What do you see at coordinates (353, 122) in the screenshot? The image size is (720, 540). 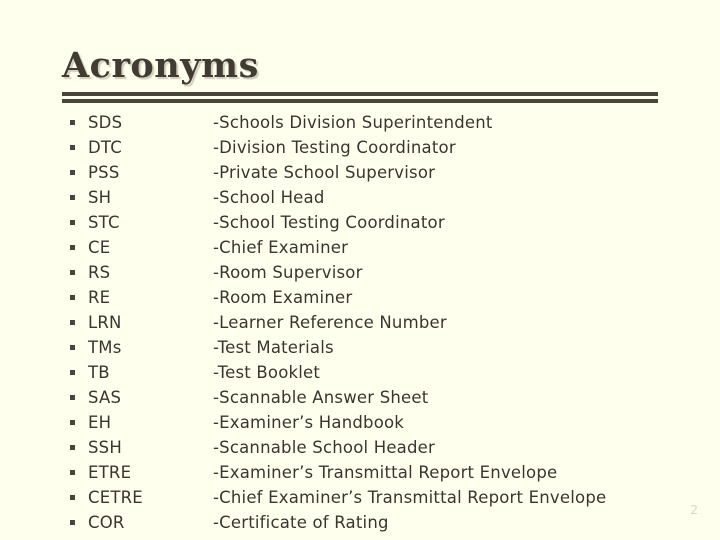 I see `acronym-definition: -Schools Division Superintendent` at bounding box center [353, 122].